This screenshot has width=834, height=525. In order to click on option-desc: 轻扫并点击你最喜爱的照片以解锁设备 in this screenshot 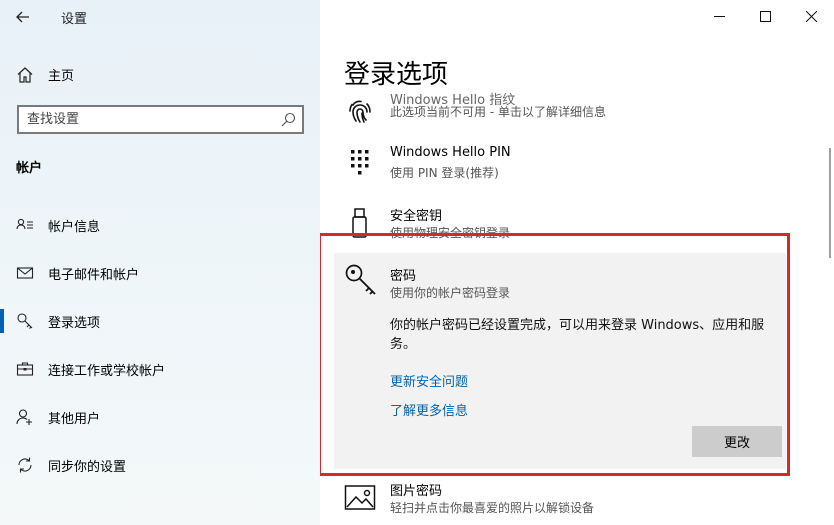, I will do `click(492, 508)`.